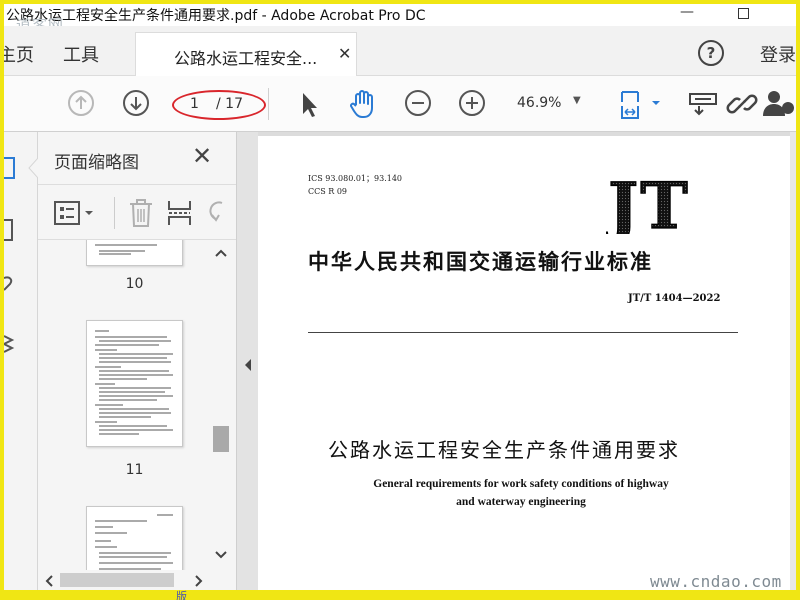 Image resolution: width=800 pixels, height=600 pixels. I want to click on scrollbar-thumb, so click(221, 439).